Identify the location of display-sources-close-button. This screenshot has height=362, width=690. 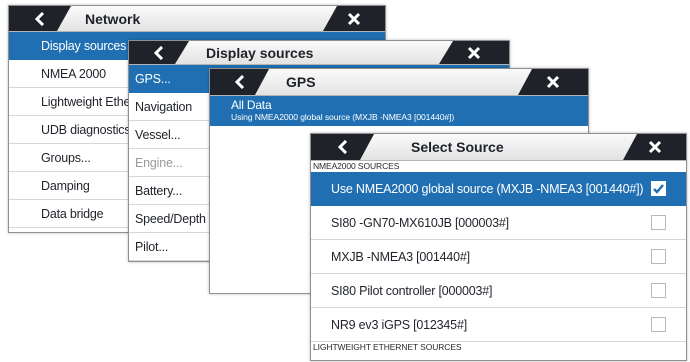
(474, 52).